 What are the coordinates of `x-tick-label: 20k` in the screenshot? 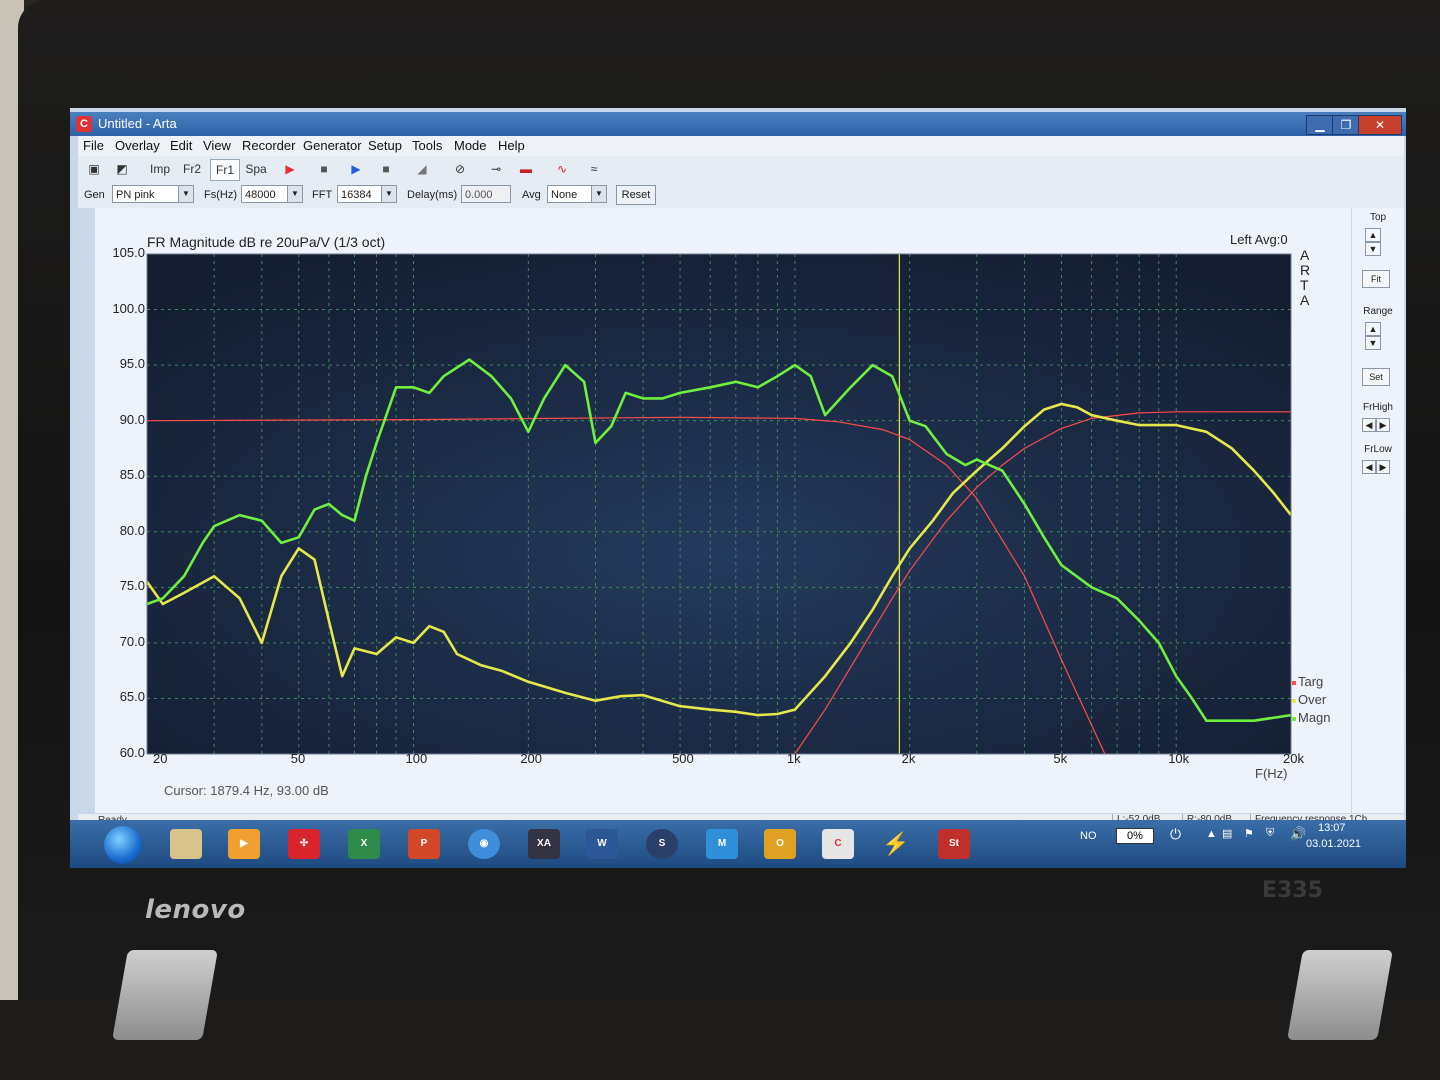 It's located at (1293, 758).